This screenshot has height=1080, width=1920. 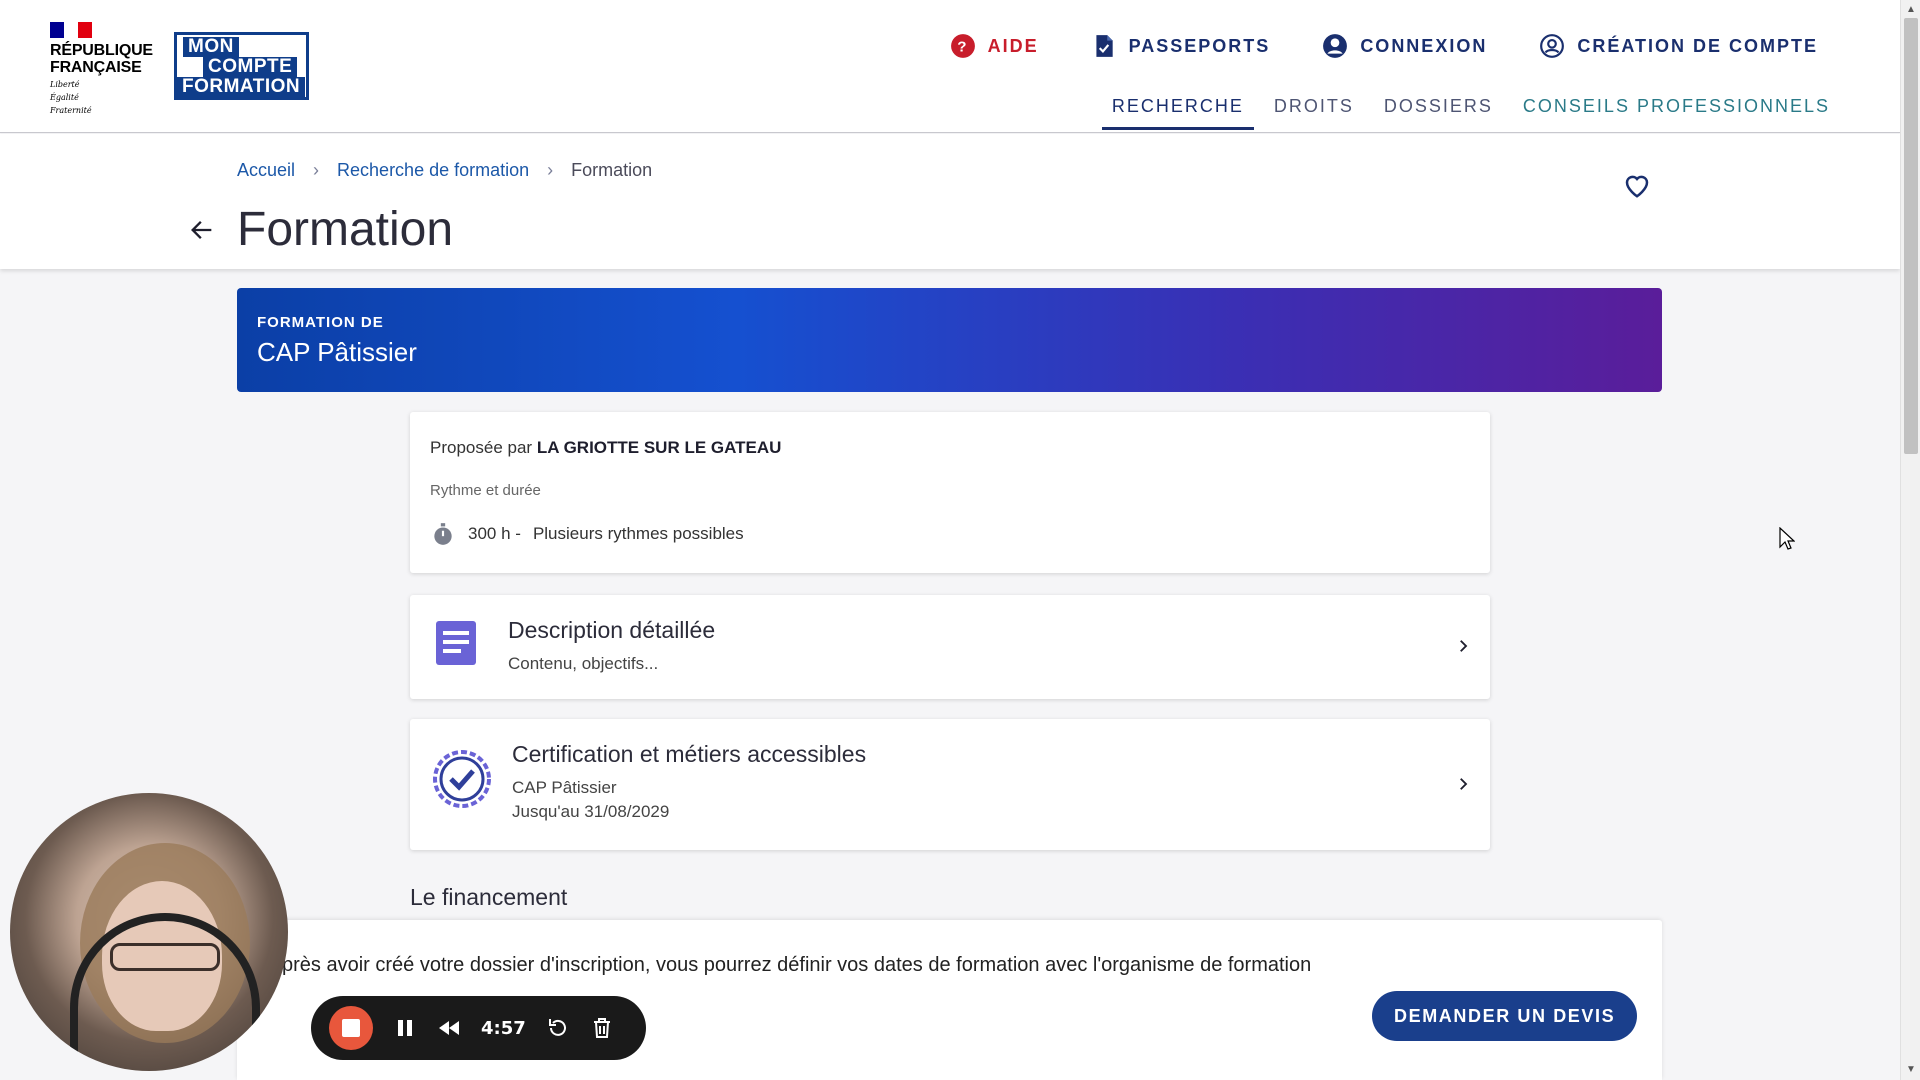 I want to click on trash-icon, so click(x=602, y=1028).